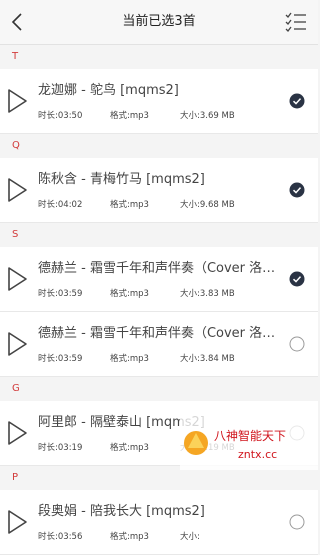 The width and height of the screenshot is (320, 555). Describe the element at coordinates (121, 179) in the screenshot. I see `song-title: 陈秋含 - 青梅竹马 [mqms2]` at that location.